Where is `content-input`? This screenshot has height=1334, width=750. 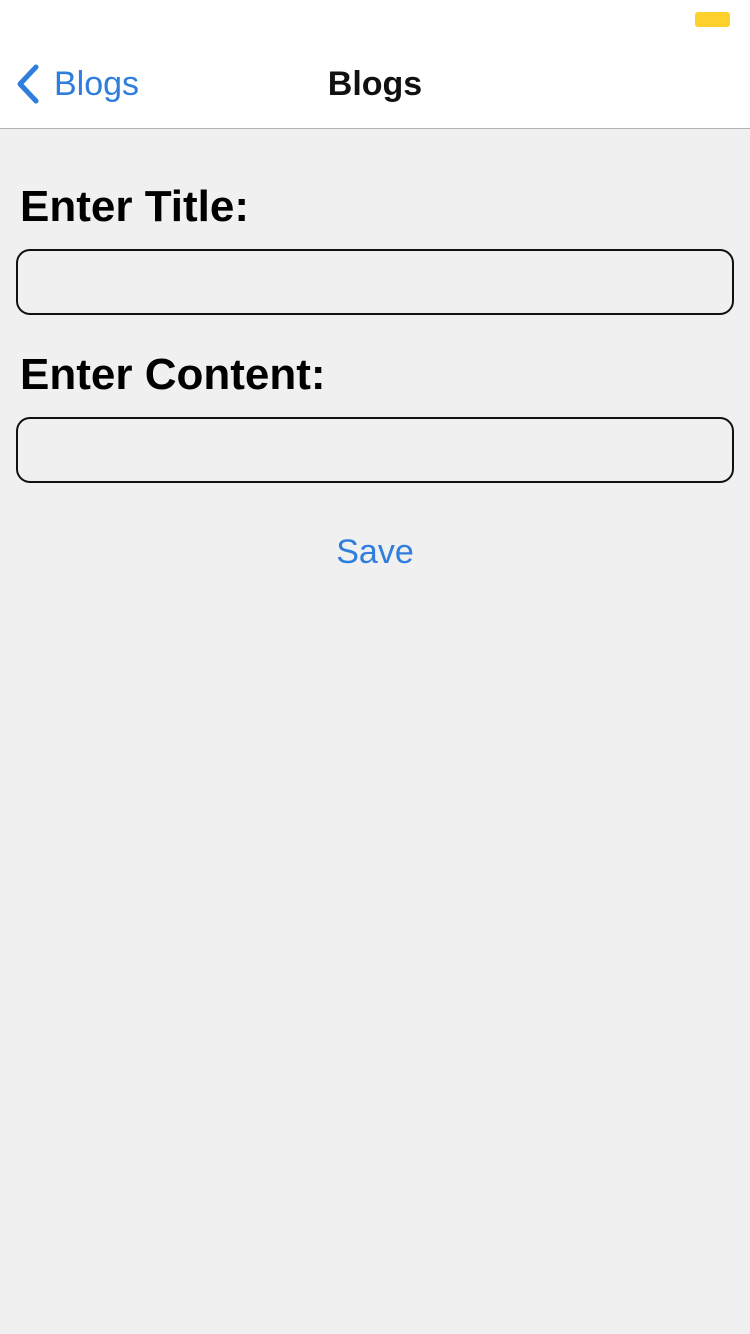
content-input is located at coordinates (375, 450).